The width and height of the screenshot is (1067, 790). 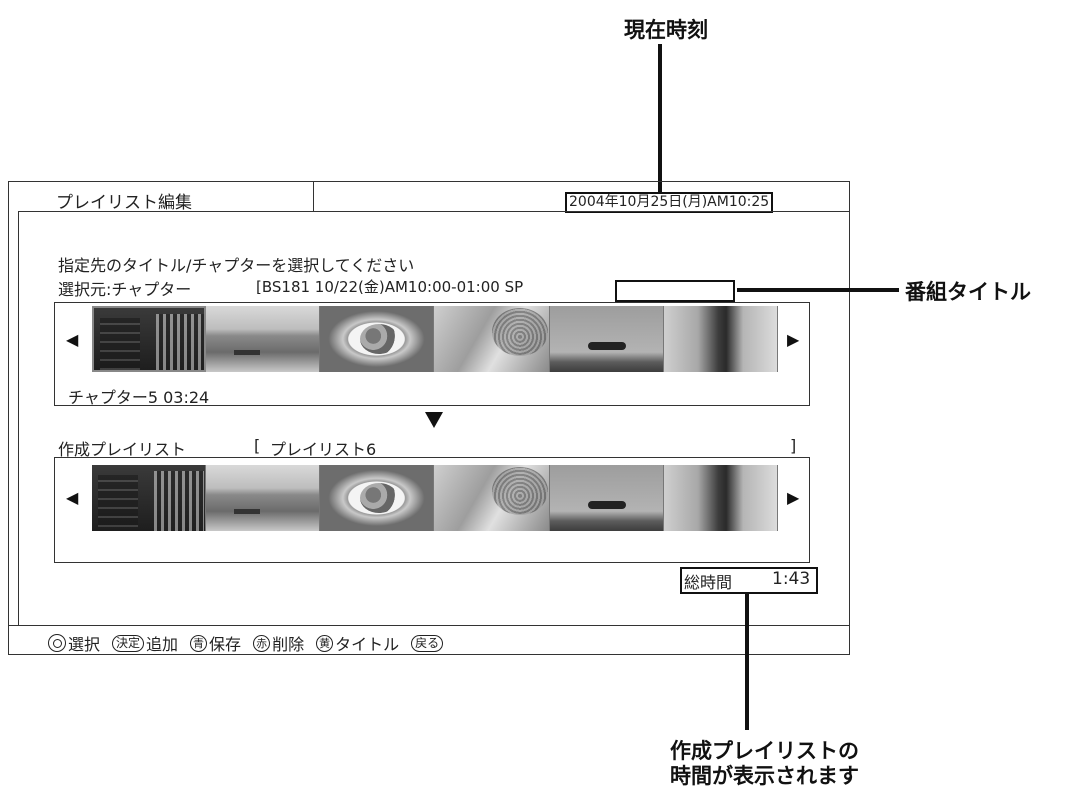 What do you see at coordinates (262, 643) in the screenshot?
I see `red-key-icon: 赤` at bounding box center [262, 643].